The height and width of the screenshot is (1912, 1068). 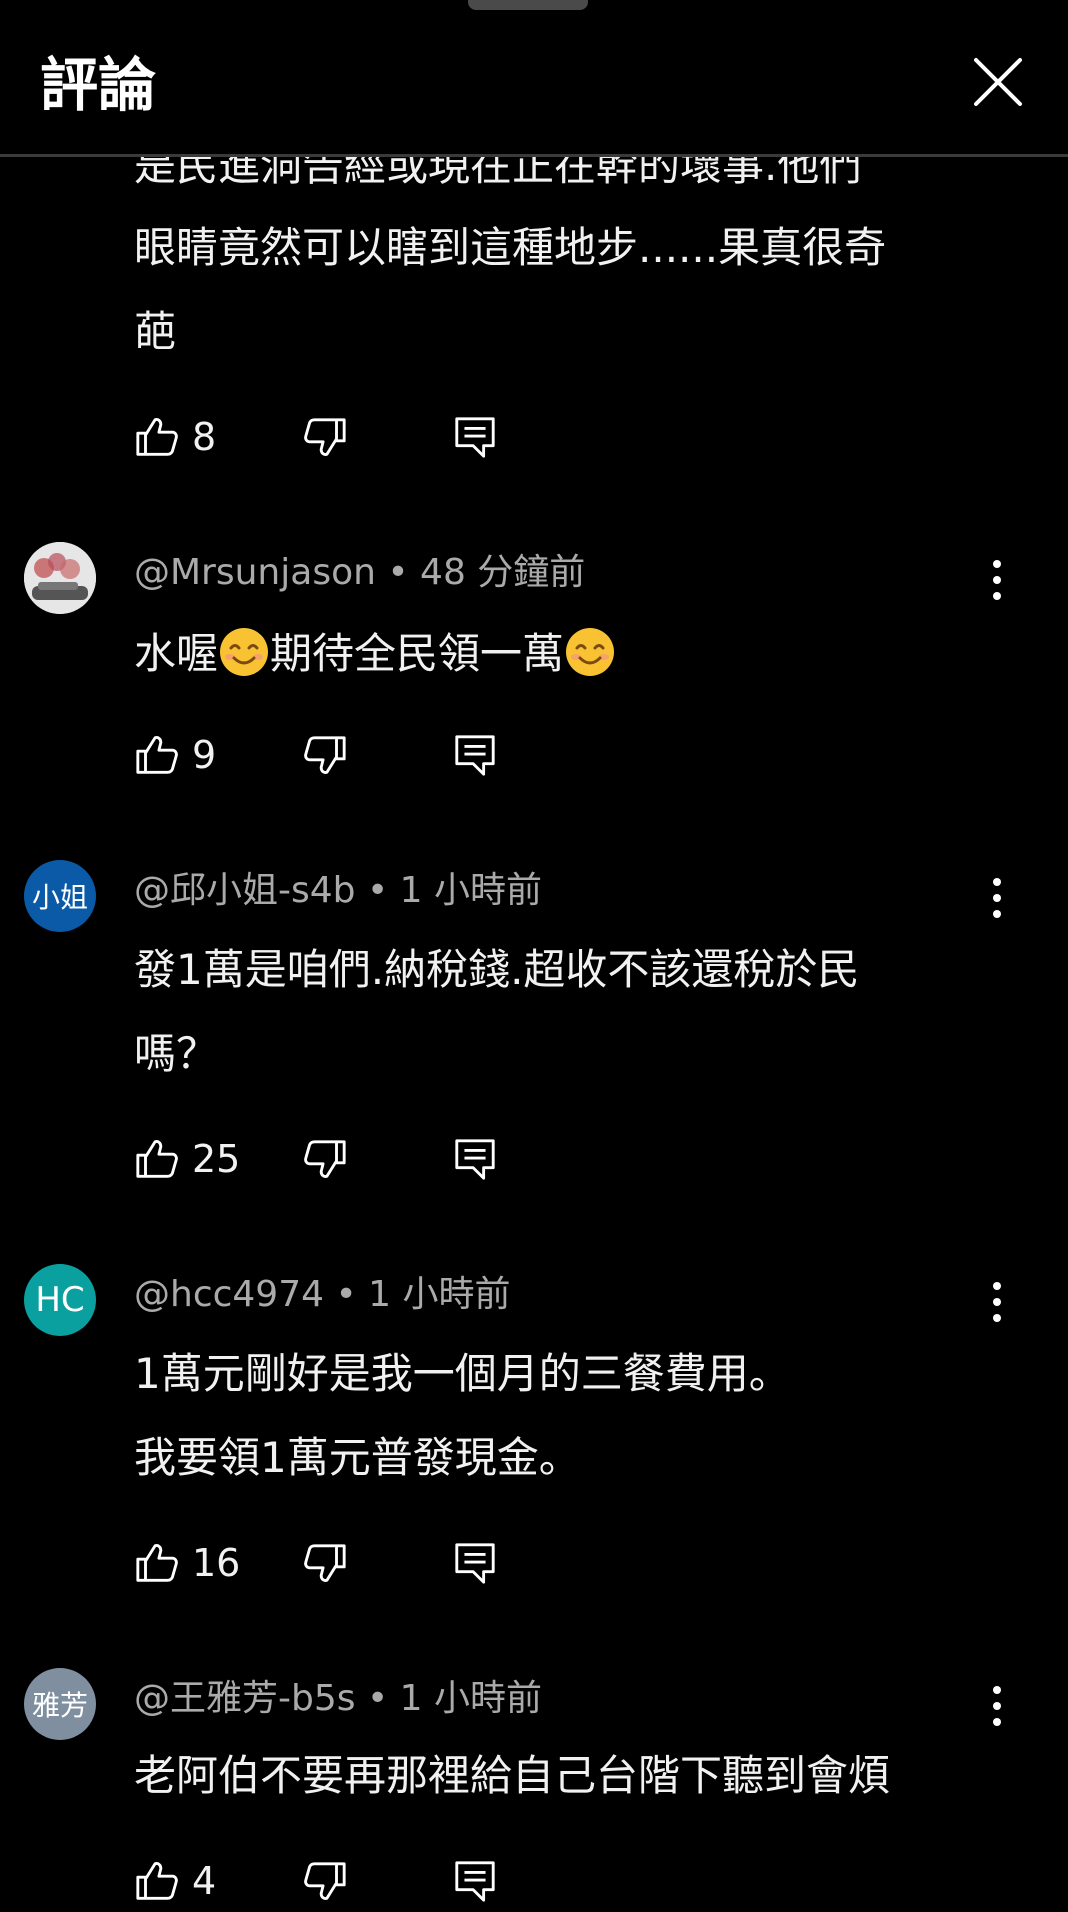 What do you see at coordinates (245, 1698) in the screenshot?
I see `comment-author: @王雅芳-b5s` at bounding box center [245, 1698].